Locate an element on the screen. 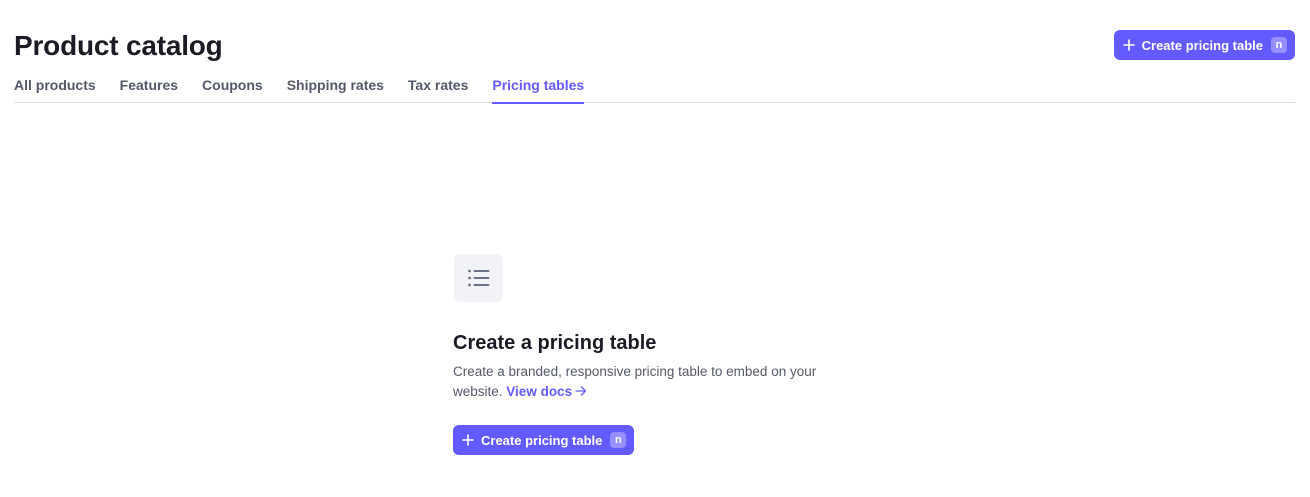 The height and width of the screenshot is (497, 1310). empty-state-icon-container is located at coordinates (478, 278).